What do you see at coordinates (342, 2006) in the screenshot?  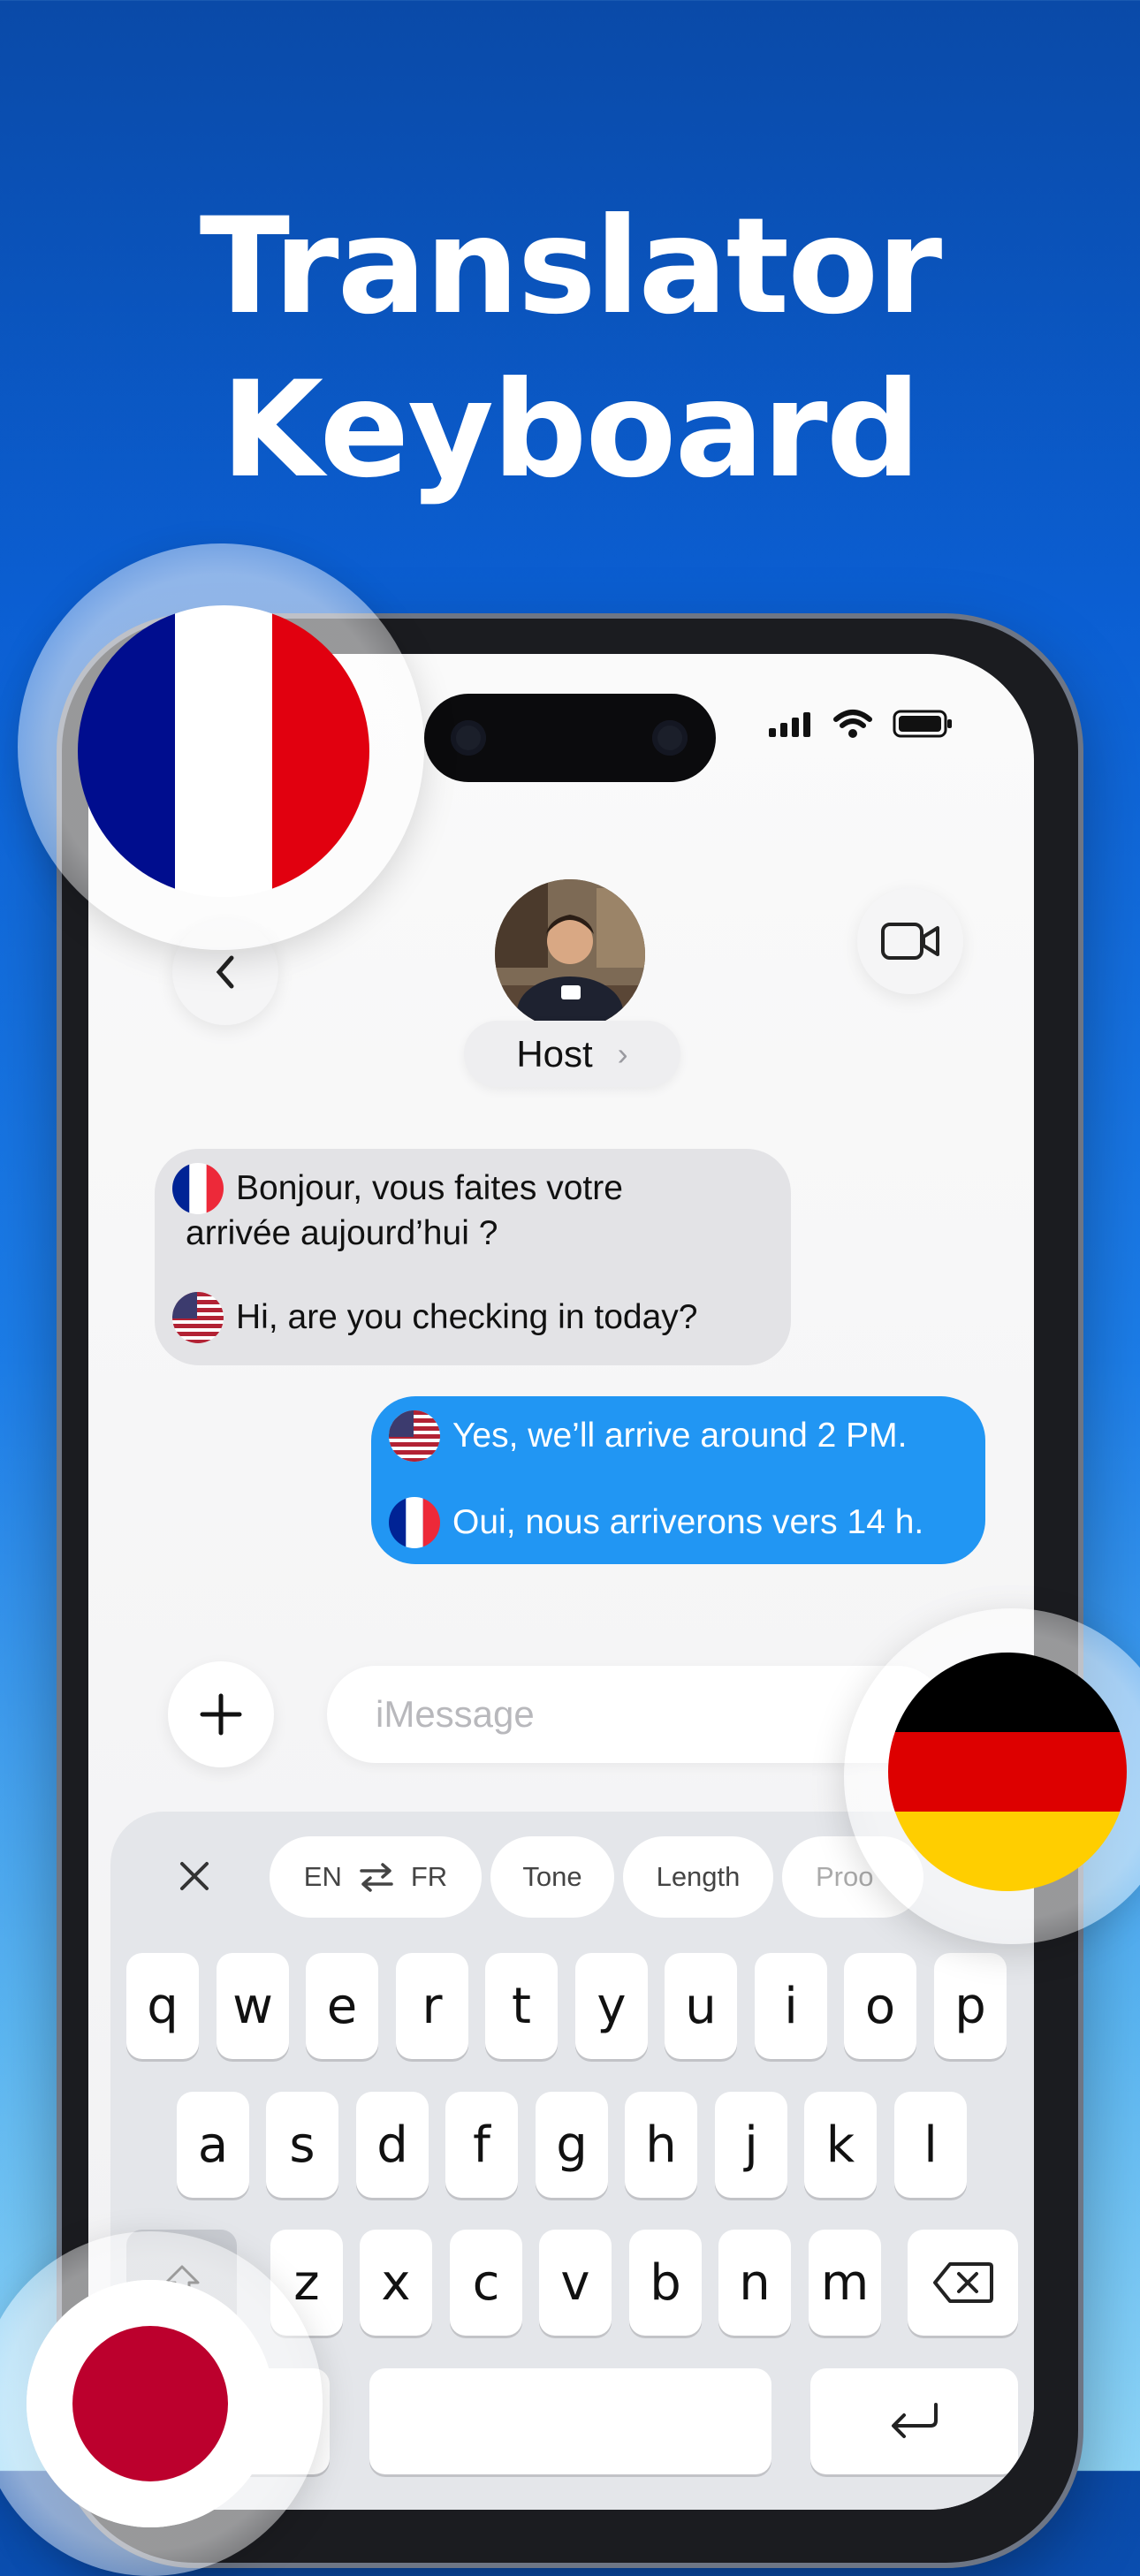 I see `key-e: e` at bounding box center [342, 2006].